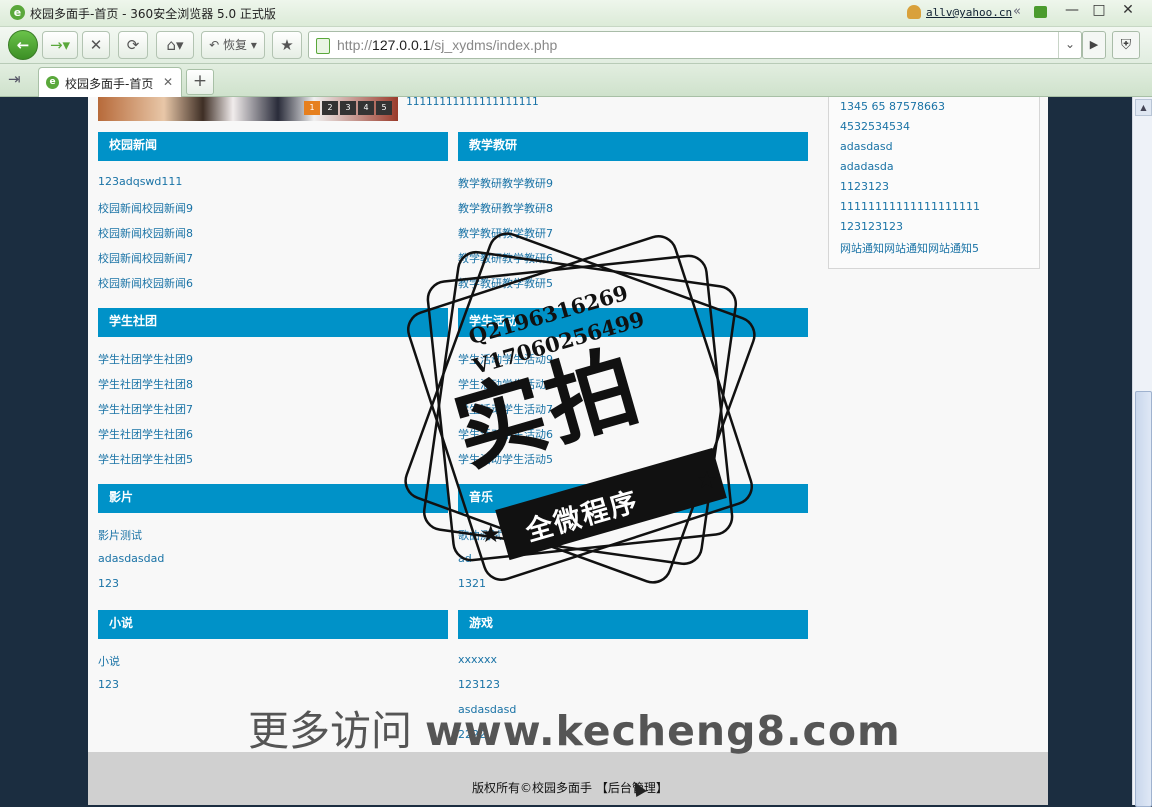  What do you see at coordinates (1143, 599) in the screenshot?
I see `scroll-thumb` at bounding box center [1143, 599].